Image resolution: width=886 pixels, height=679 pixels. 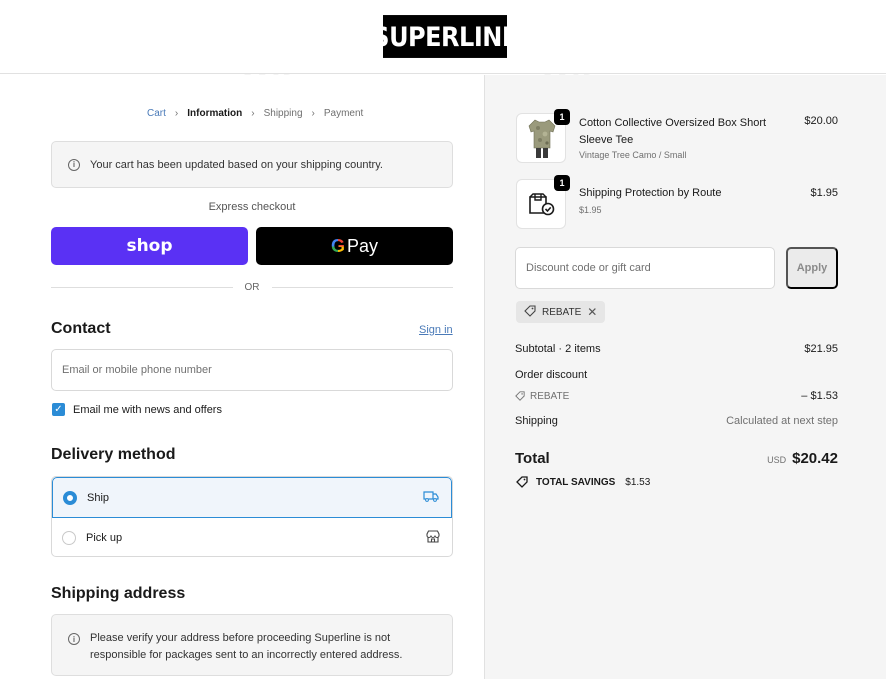 I want to click on apply-discount-button: Apply, so click(x=812, y=268).